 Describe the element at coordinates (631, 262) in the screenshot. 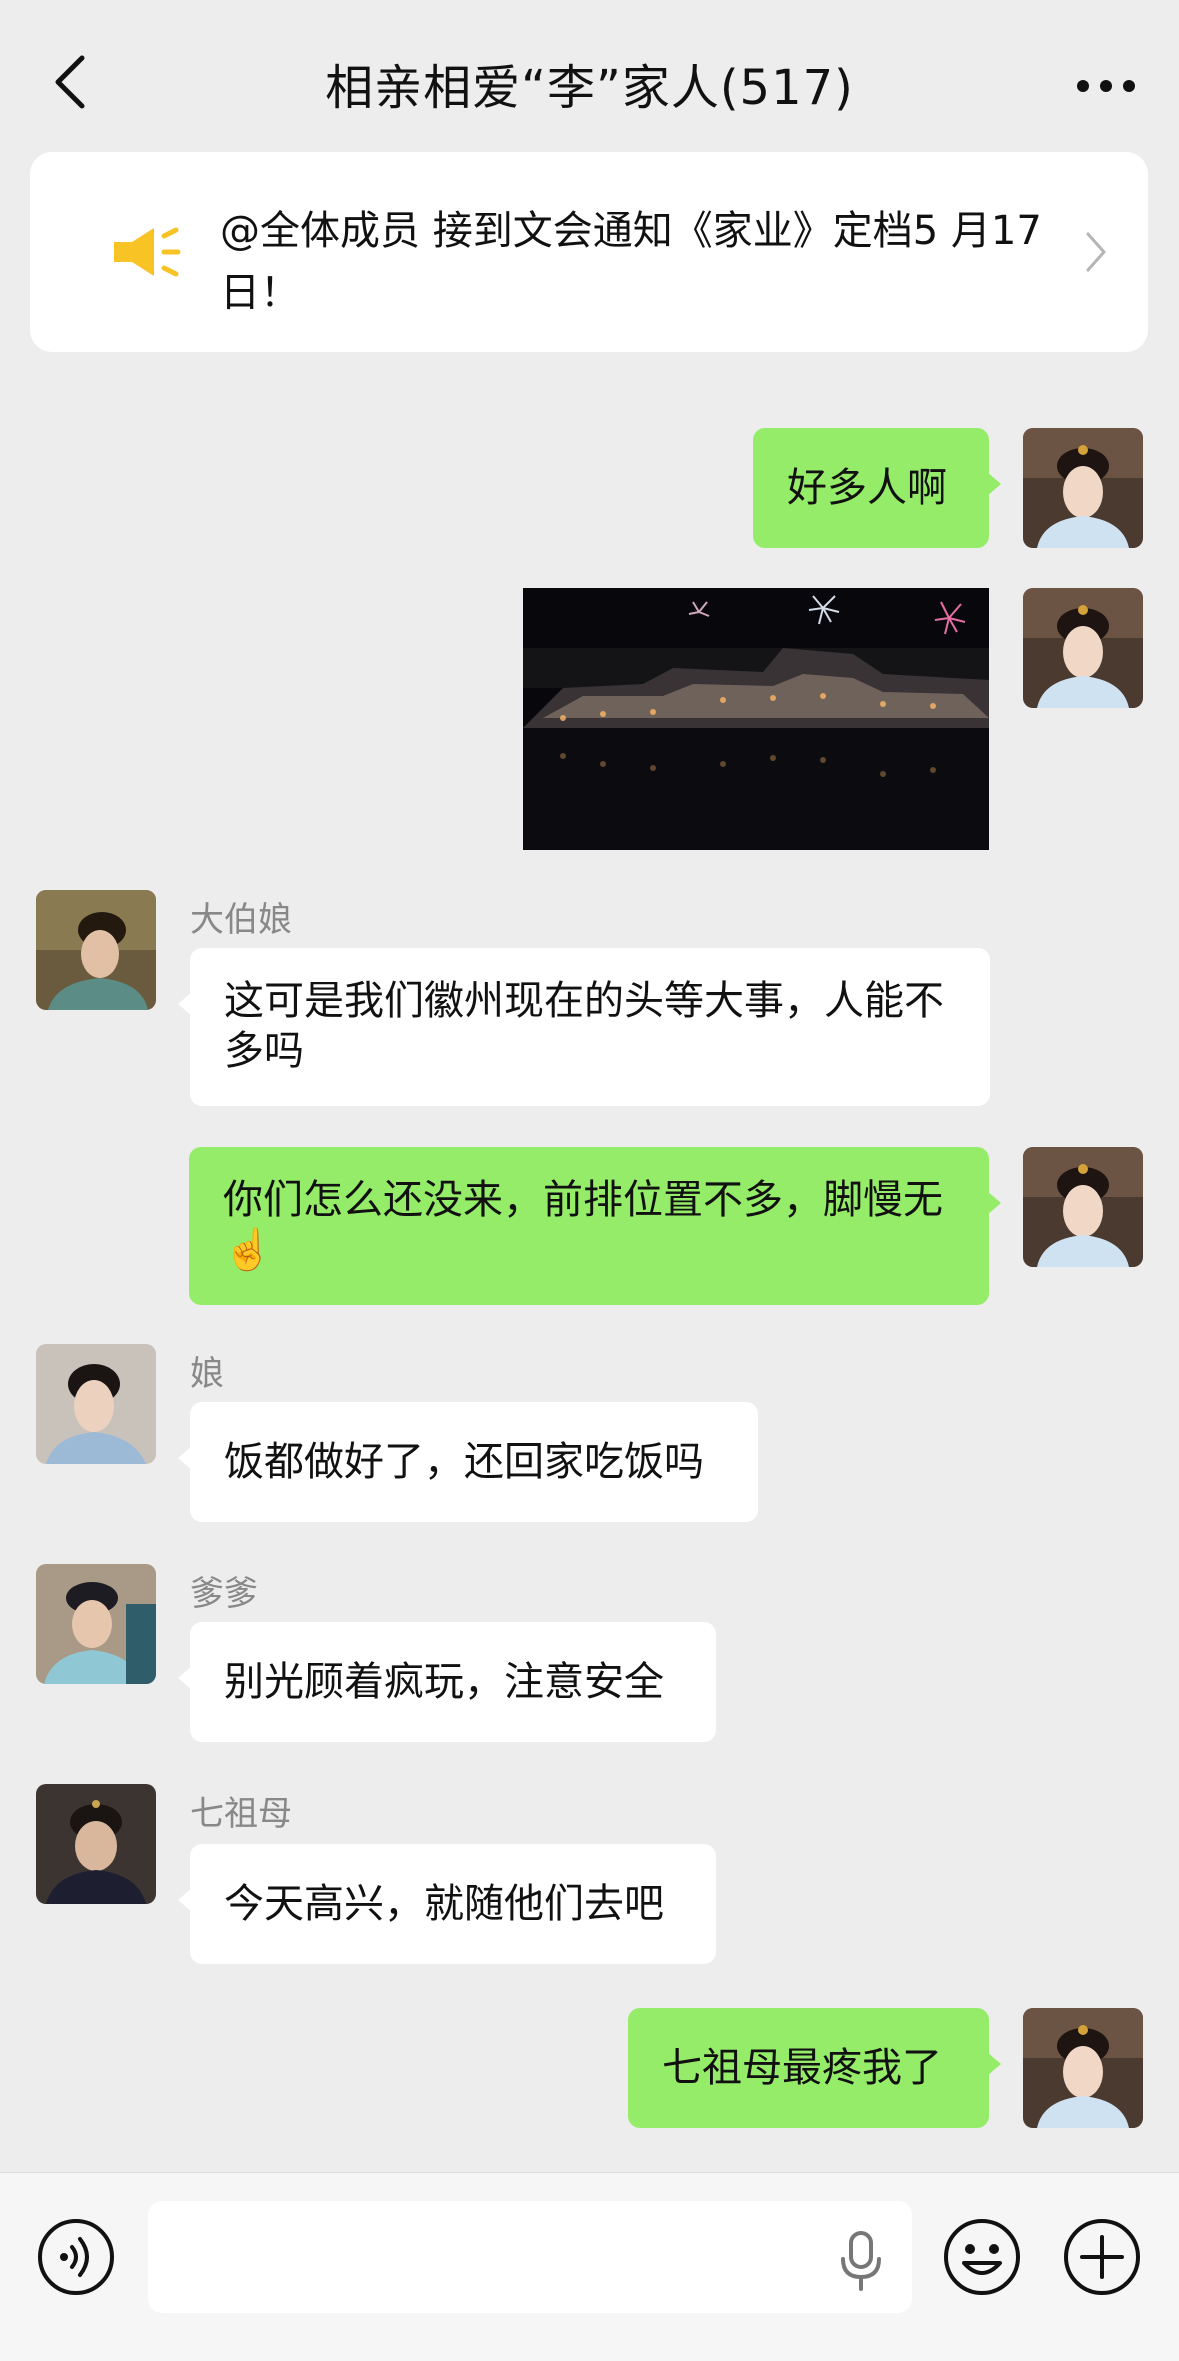

I see `announcement-text: @全体成员 接到文会通知《家业》定档5 月17日！` at that location.